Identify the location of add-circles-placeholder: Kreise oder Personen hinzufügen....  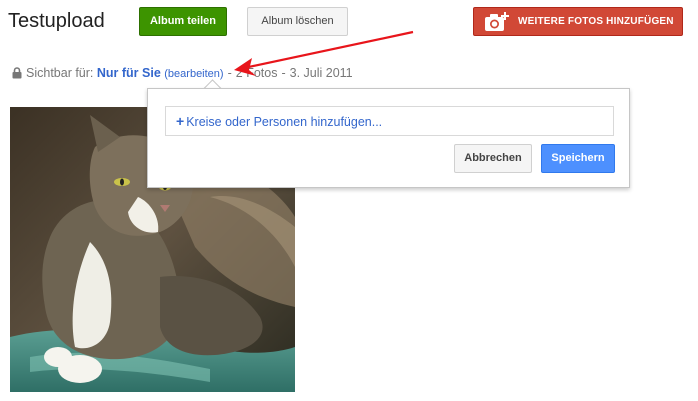
(284, 122).